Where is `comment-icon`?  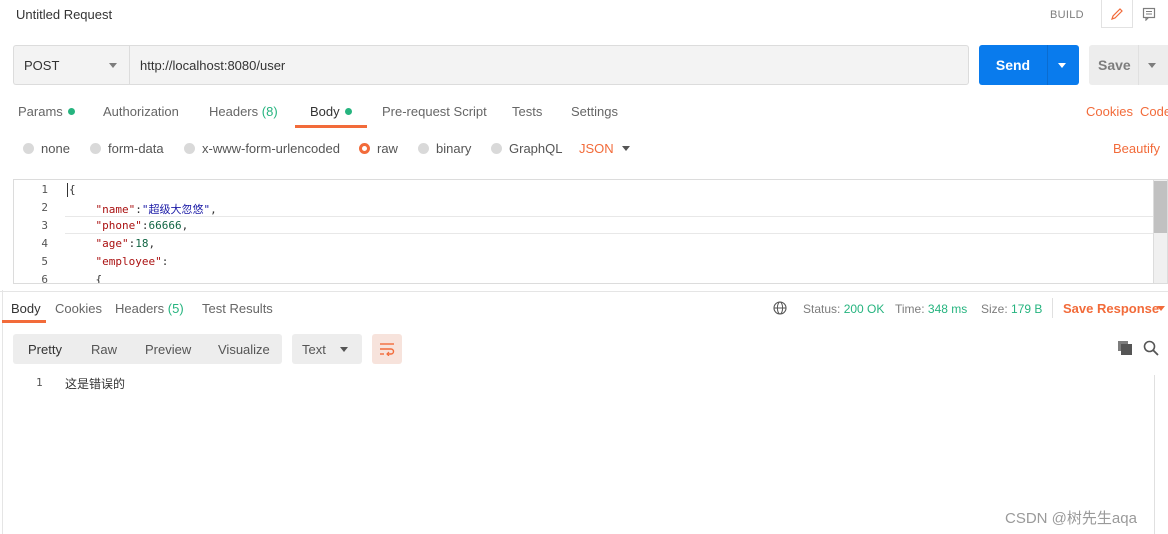 comment-icon is located at coordinates (1149, 14).